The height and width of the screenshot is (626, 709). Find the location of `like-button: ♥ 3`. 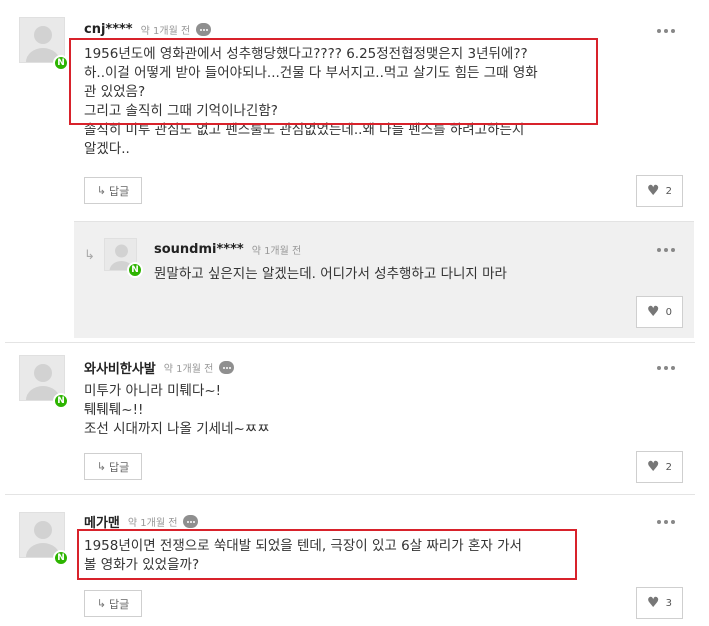

like-button: ♥ 3 is located at coordinates (659, 603).